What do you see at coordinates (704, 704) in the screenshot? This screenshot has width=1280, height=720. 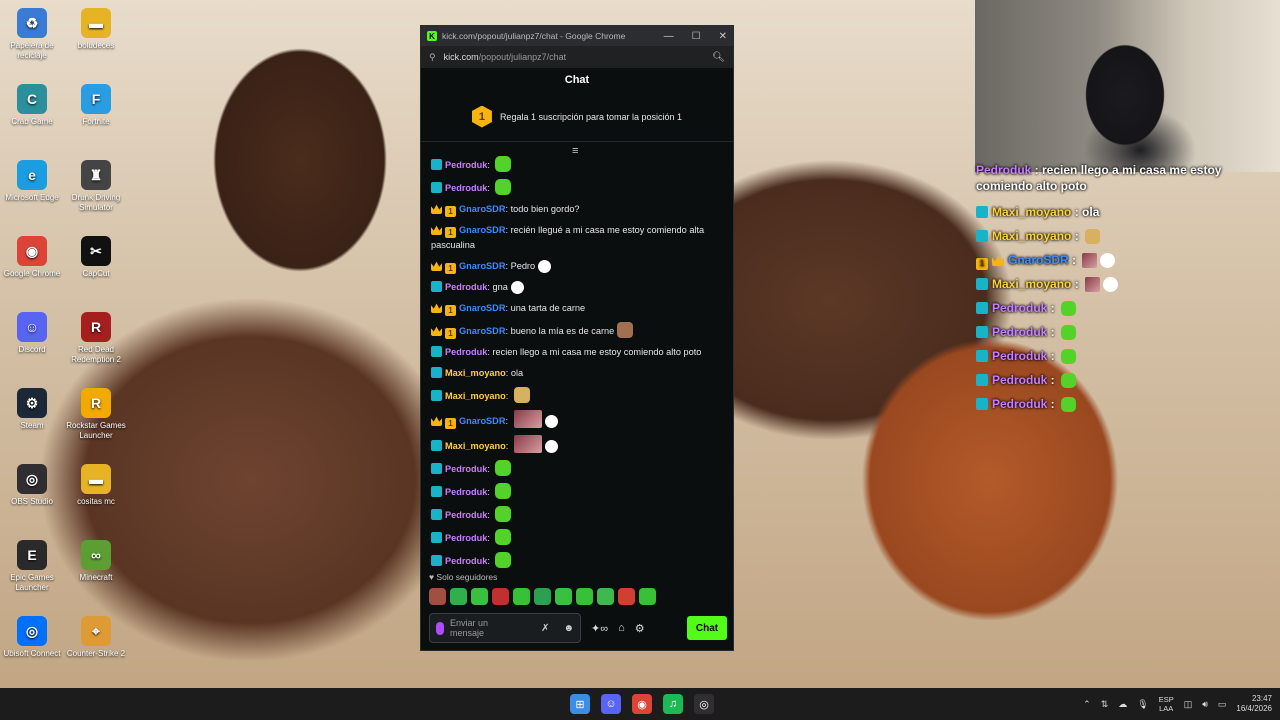 I see `obs-taskbar: ◎` at bounding box center [704, 704].